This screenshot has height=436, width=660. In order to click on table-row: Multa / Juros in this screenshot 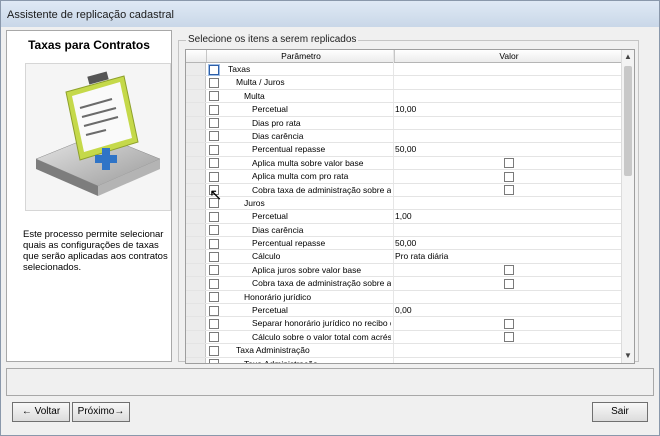, I will do `click(404, 83)`.